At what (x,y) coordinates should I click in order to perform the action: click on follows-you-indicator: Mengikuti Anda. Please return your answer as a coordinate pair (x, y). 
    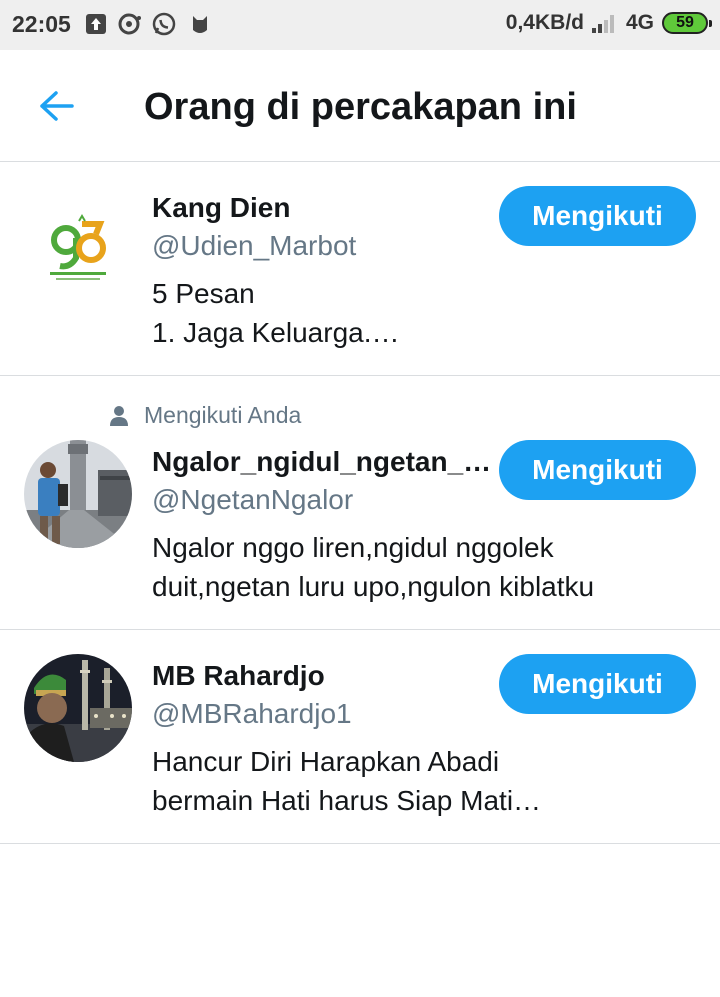
    Looking at the image, I should click on (204, 415).